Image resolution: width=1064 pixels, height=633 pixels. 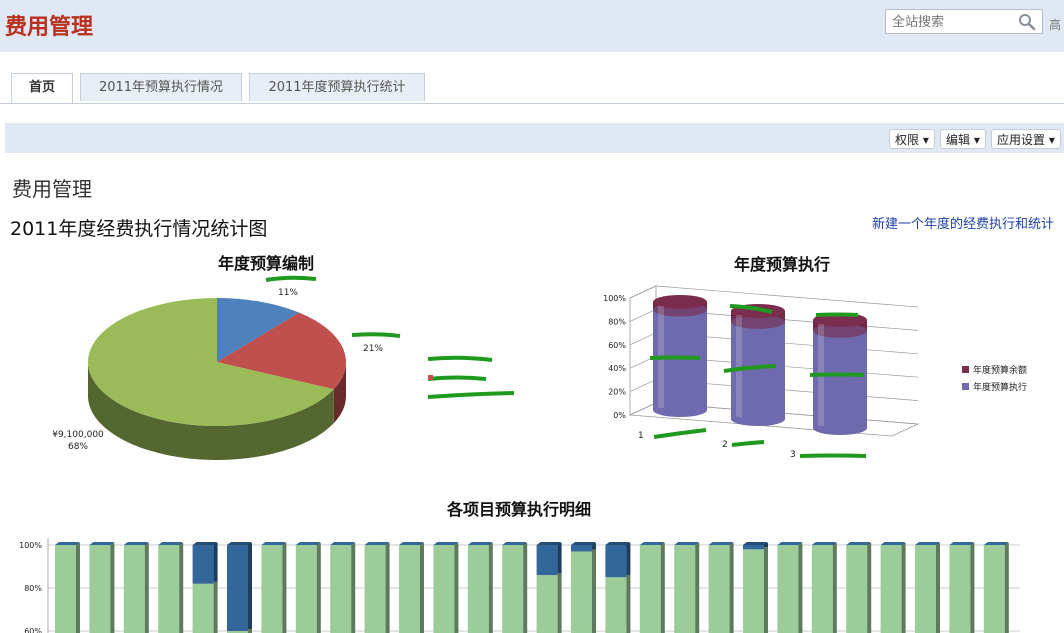 I want to click on side-wall, so click(x=643, y=350).